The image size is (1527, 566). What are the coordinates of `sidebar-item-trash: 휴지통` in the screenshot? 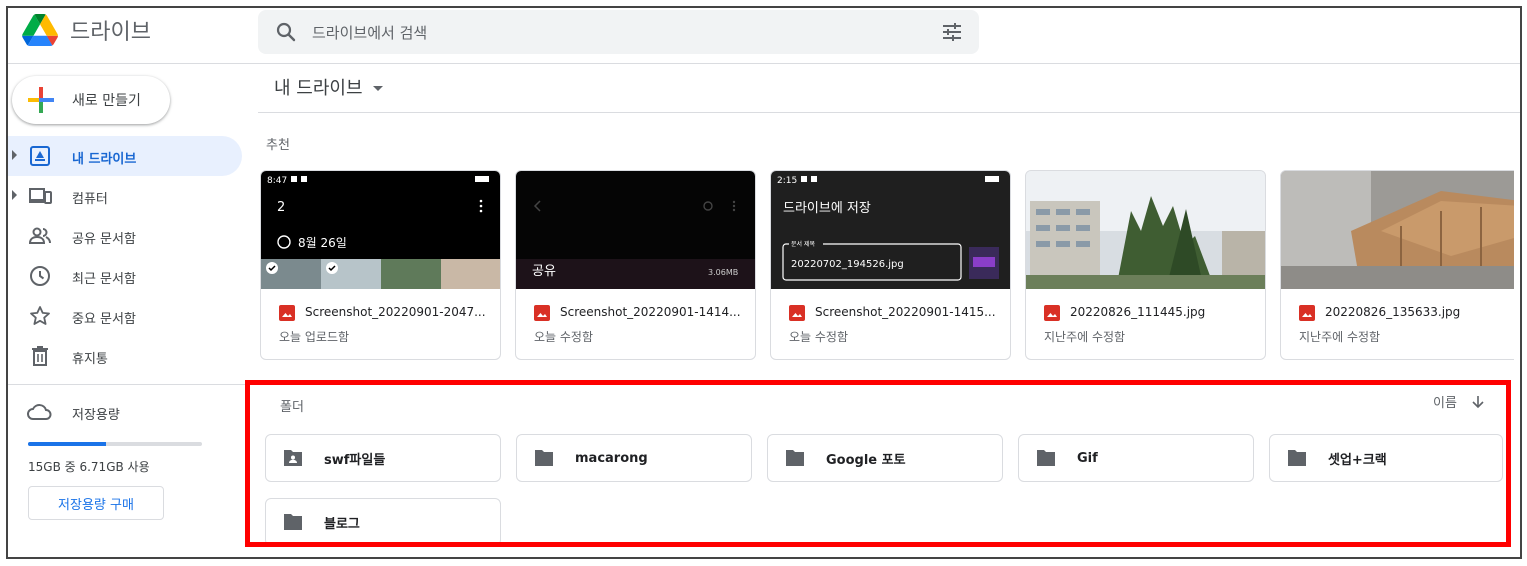 It's located at (125, 356).